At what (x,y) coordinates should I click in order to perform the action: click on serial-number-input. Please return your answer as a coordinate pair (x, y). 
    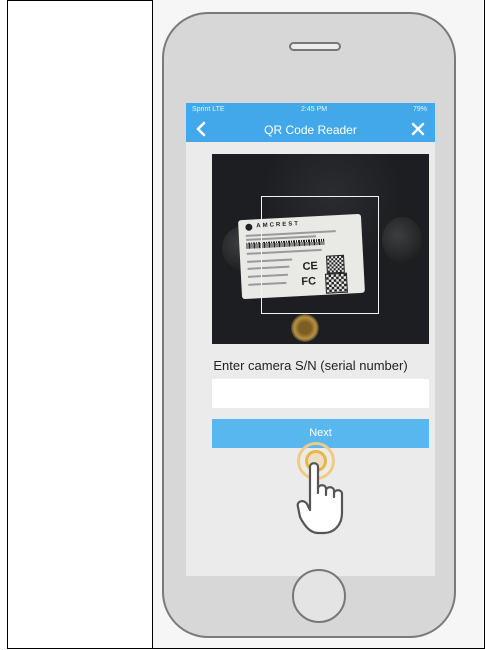
    Looking at the image, I should click on (320, 393).